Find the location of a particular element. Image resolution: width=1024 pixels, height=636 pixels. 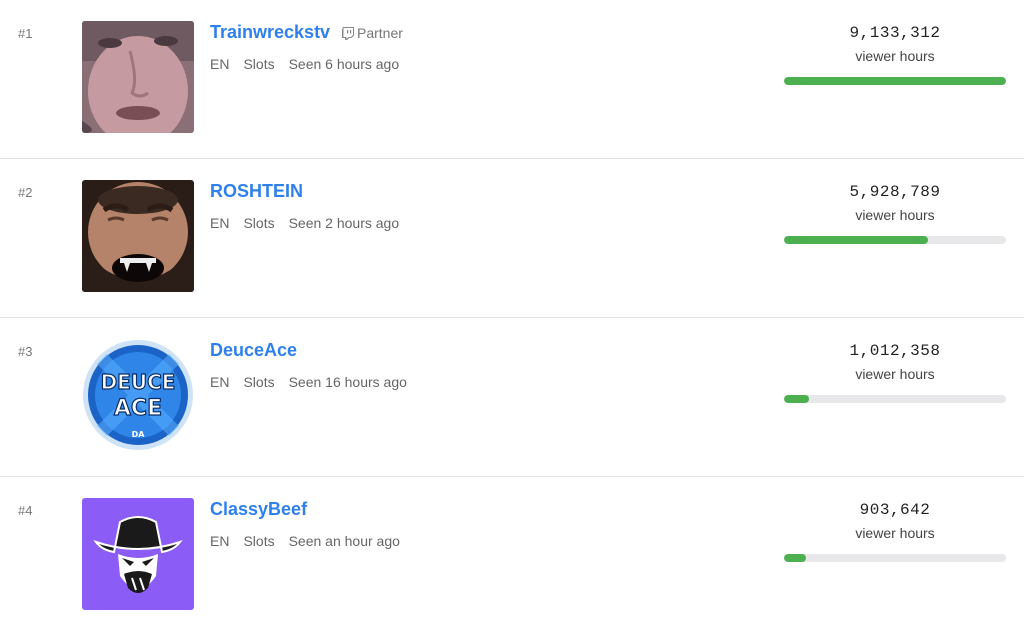

stream-meta: EN Slots Seen 2 hours ago is located at coordinates (304, 223).